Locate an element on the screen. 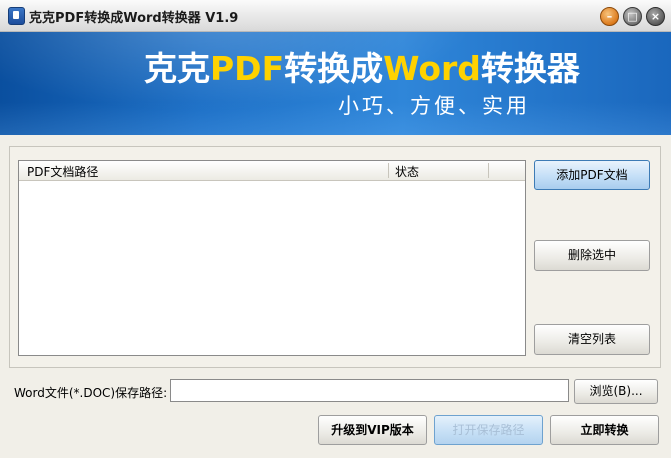  banner-title-part1: 克克 is located at coordinates (177, 68).